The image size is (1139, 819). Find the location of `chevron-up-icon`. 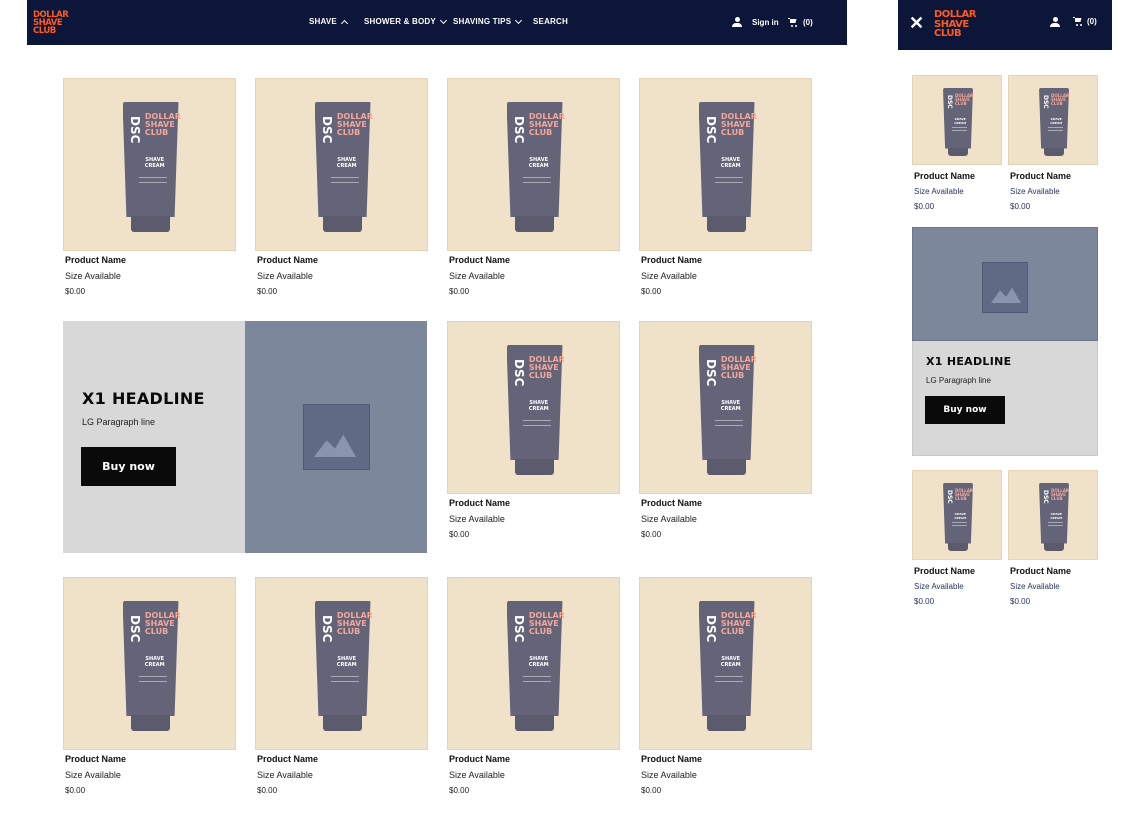

chevron-up-icon is located at coordinates (344, 23).